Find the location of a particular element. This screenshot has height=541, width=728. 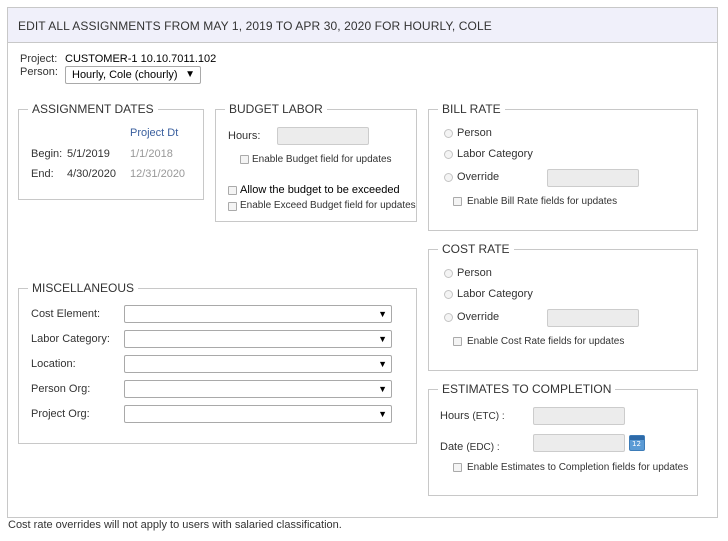

enable-budget-label: Enable Budget field for updates is located at coordinates (322, 159).